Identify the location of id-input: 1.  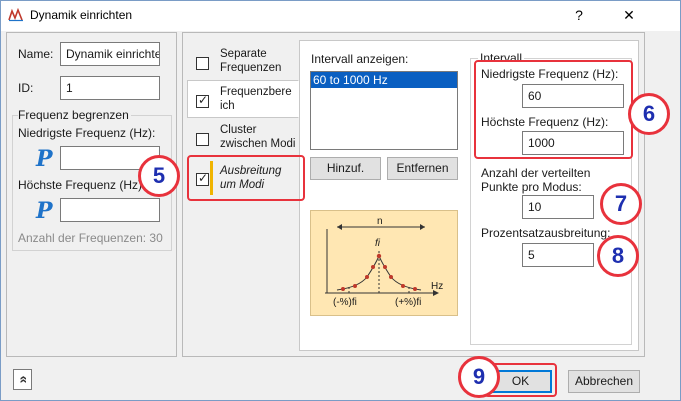
(110, 88).